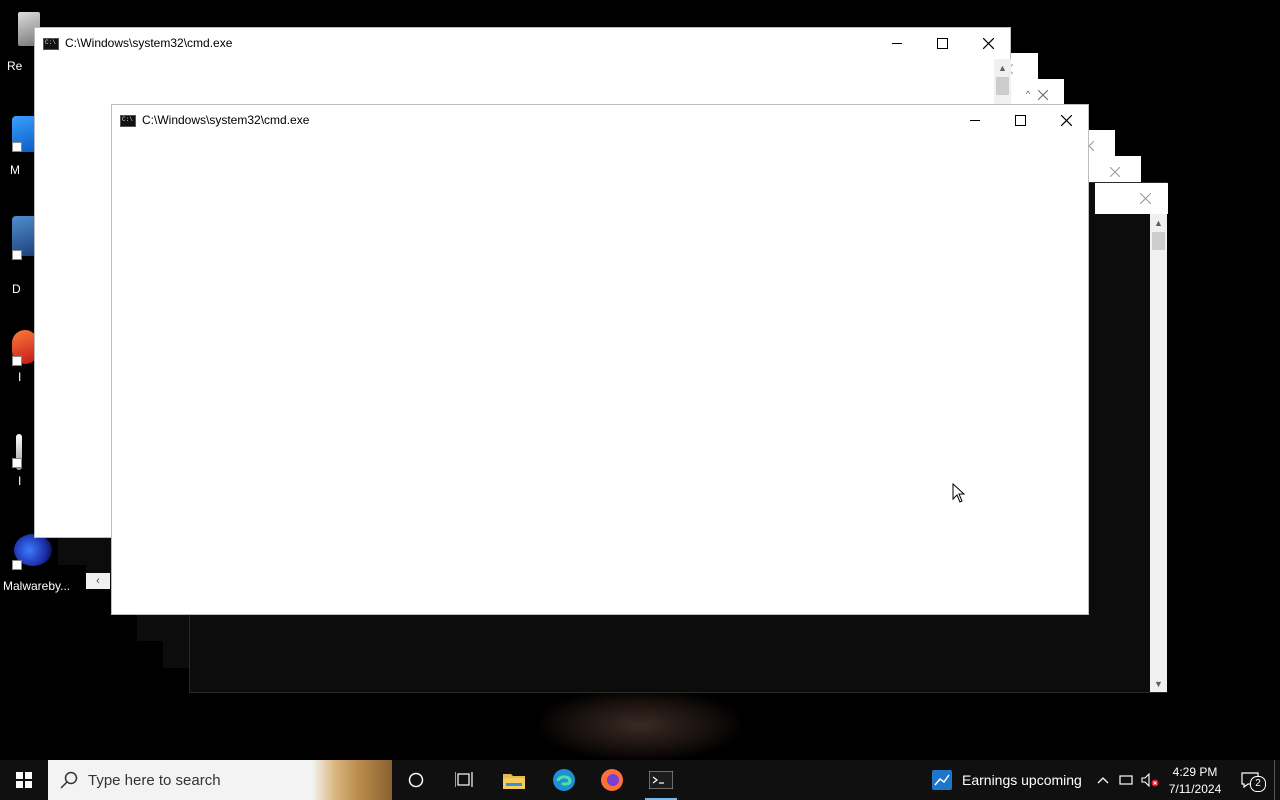  I want to click on horizontal-scroll-left: ‹, so click(98, 581).